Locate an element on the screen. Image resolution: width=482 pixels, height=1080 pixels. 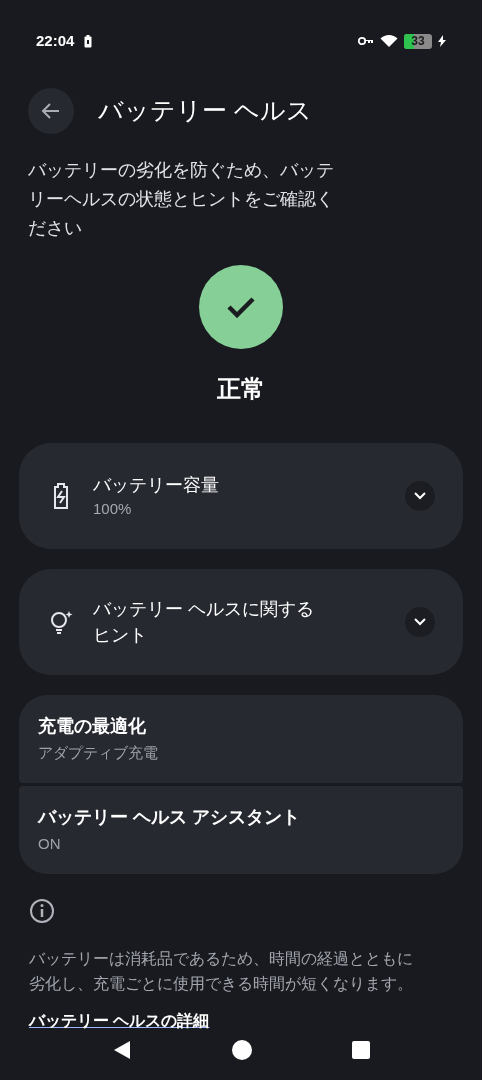
setting-value: アダプティブ充電 is located at coordinates (98, 753).